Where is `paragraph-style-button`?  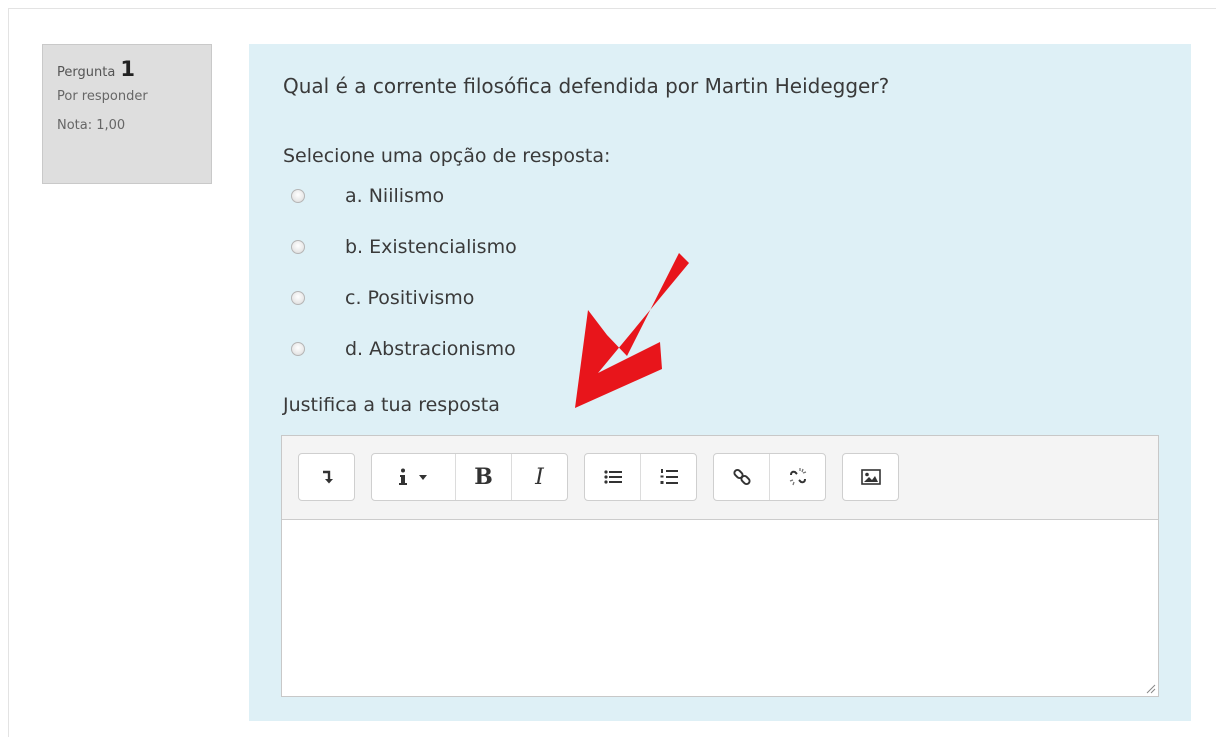 paragraph-style-button is located at coordinates (414, 477).